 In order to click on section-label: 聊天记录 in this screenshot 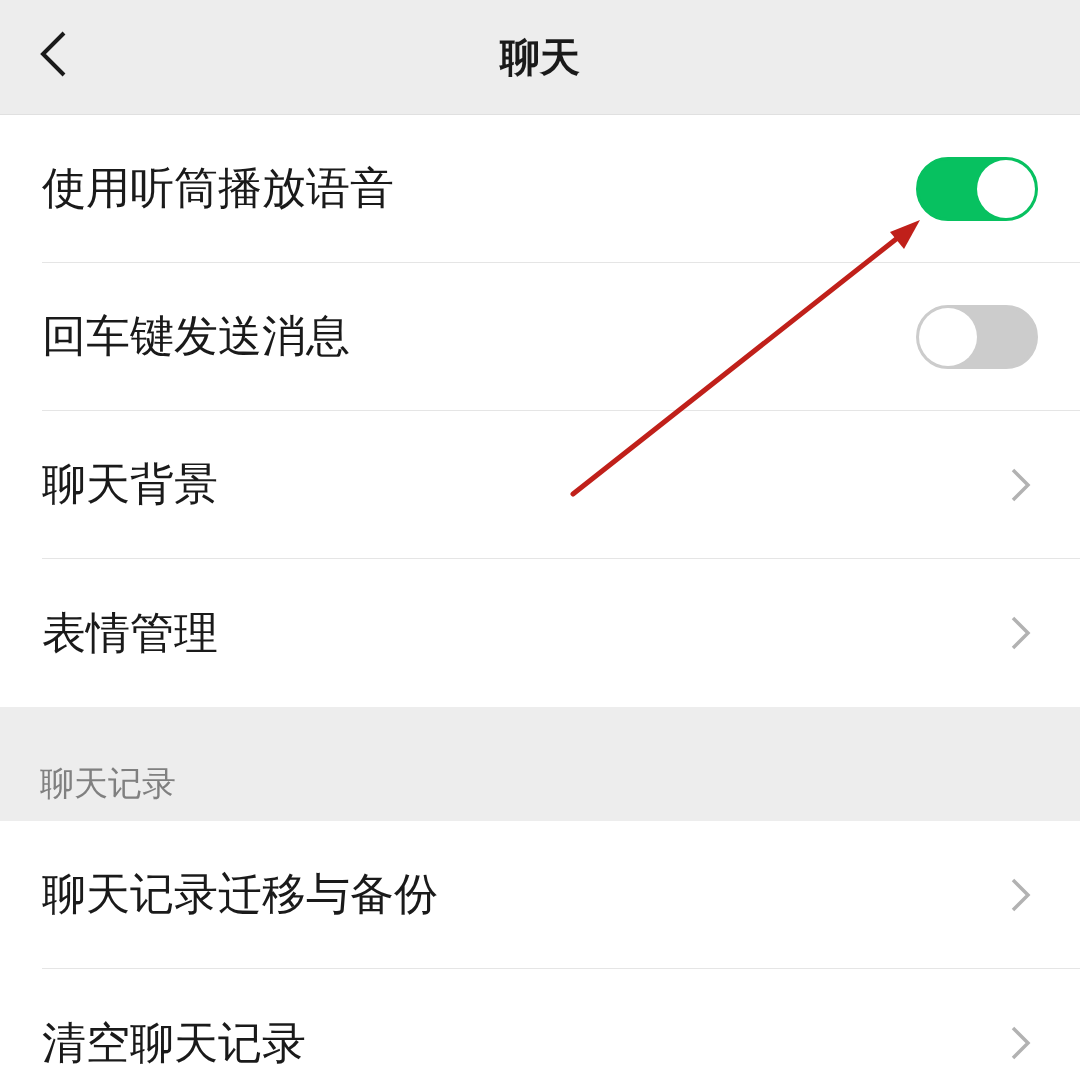, I will do `click(108, 783)`.